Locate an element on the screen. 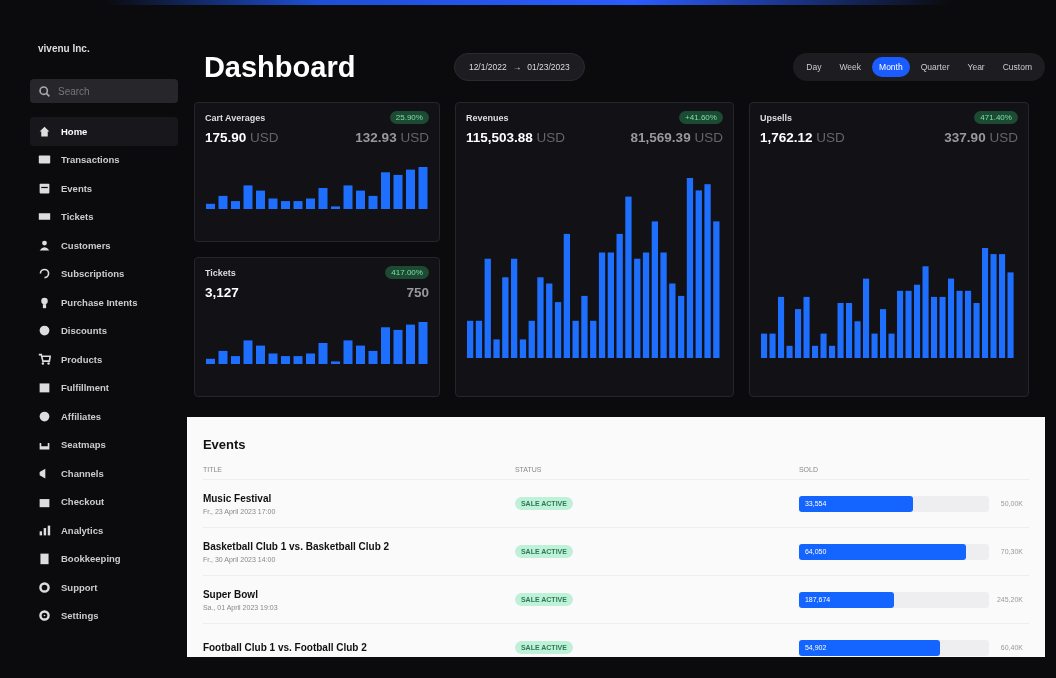 The height and width of the screenshot is (678, 1056). calendar-icon is located at coordinates (44, 188).